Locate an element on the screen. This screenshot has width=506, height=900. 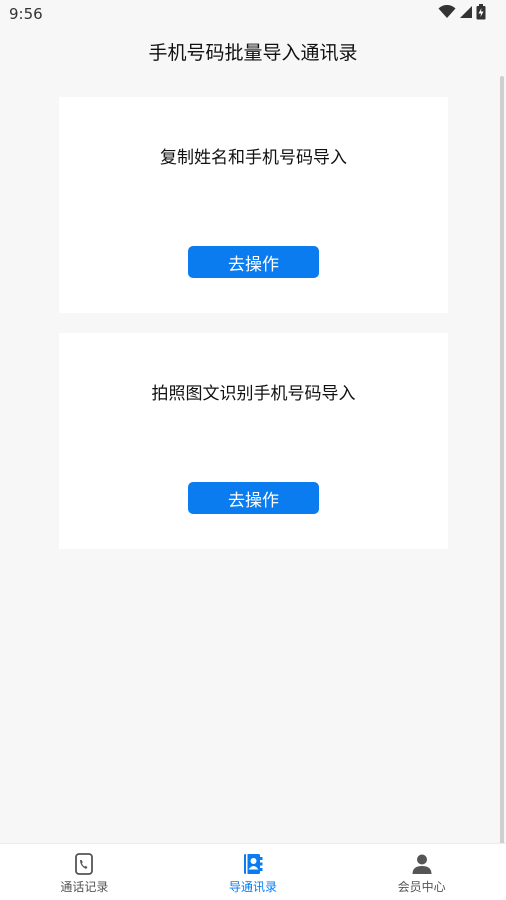
card-title: 拍照图文识别手机号码导入 is located at coordinates (253, 394).